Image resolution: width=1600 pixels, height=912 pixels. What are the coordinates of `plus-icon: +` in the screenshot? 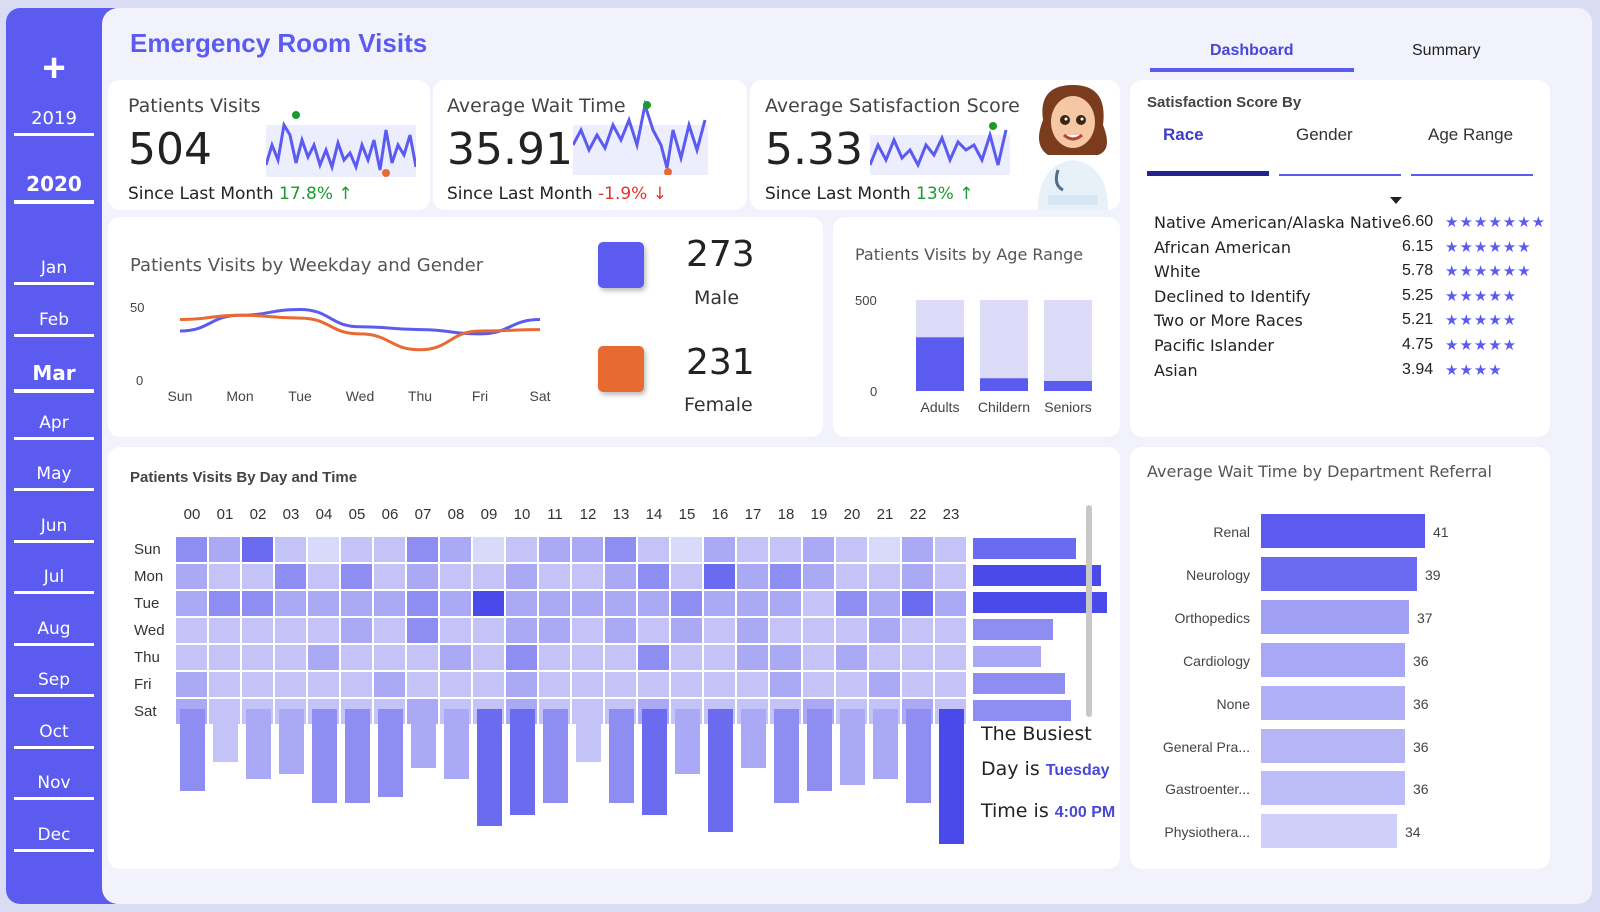 It's located at (54, 68).